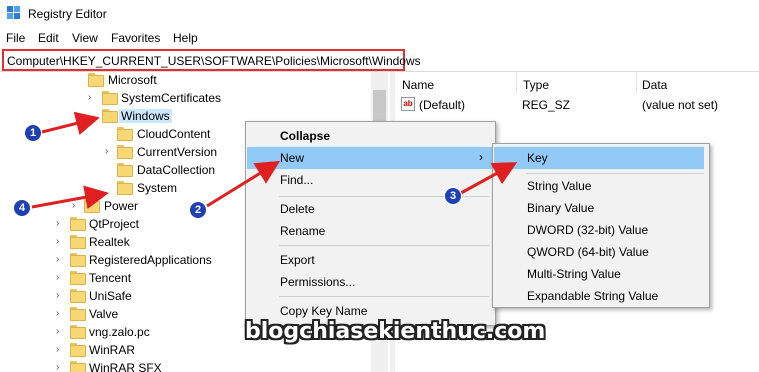 The image size is (759, 372). What do you see at coordinates (371, 231) in the screenshot?
I see `menu-item-rename: Rename` at bounding box center [371, 231].